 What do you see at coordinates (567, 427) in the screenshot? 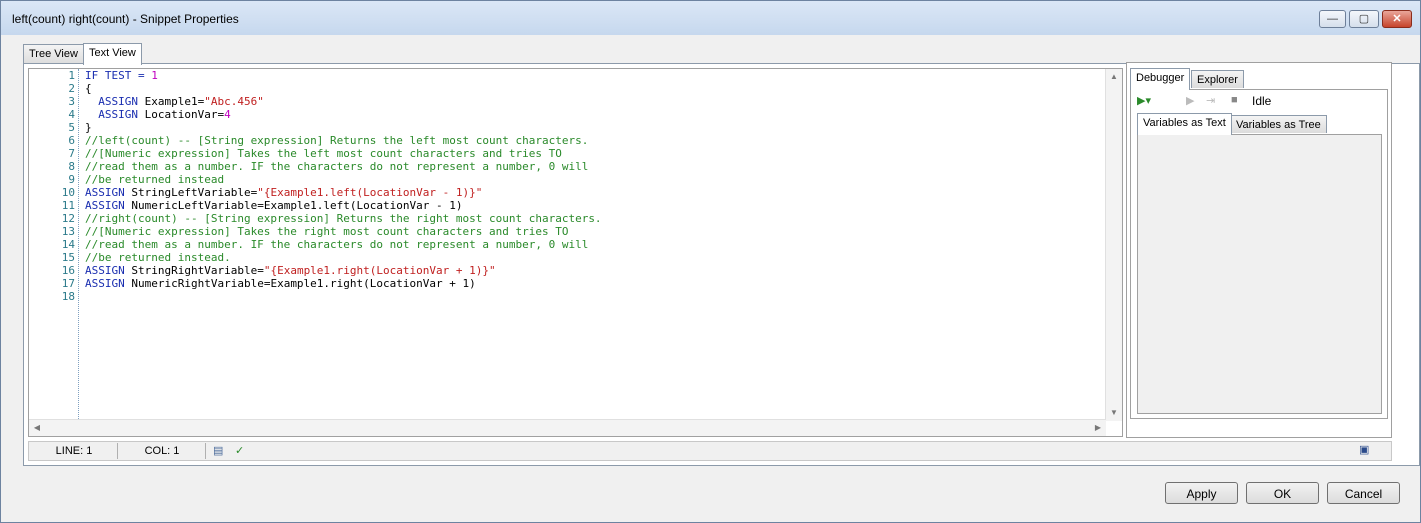
I see `horizontal-scrollbar: ◀ ▶` at bounding box center [567, 427].